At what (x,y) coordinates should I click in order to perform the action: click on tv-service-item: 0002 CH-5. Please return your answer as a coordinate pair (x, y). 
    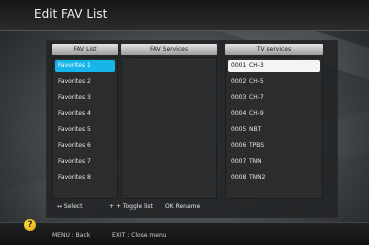
    Looking at the image, I should click on (274, 82).